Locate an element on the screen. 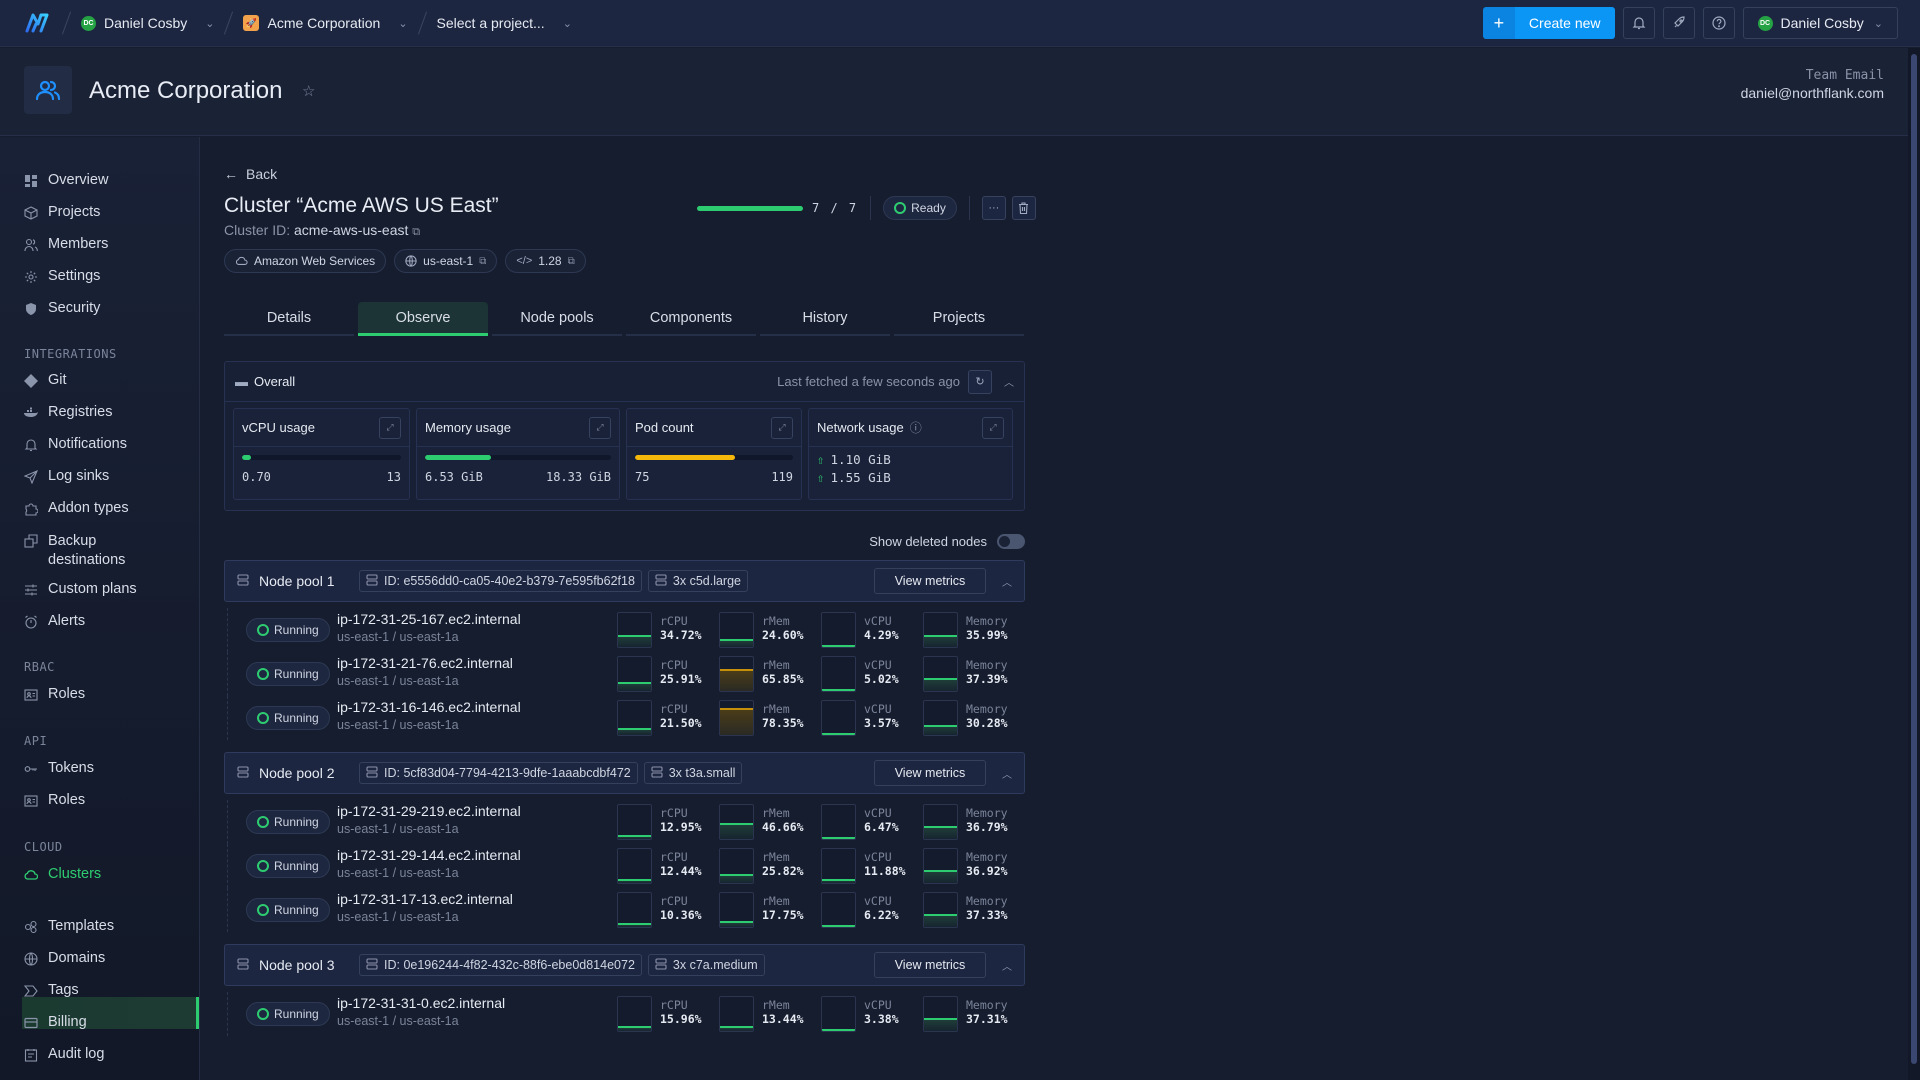 The height and width of the screenshot is (1080, 1920). sidebar-item-addon-types: Addon types is located at coordinates (109, 508).